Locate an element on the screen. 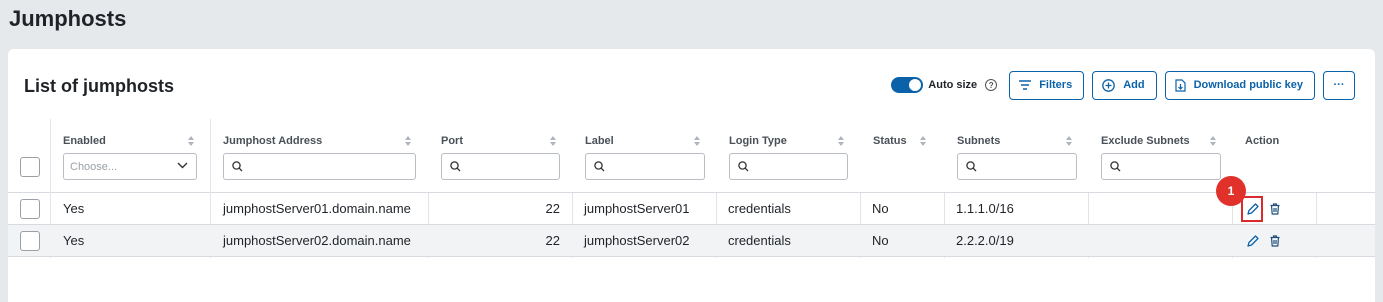 The height and width of the screenshot is (302, 1383). column-title-login-type: Login Type is located at coordinates (758, 141).